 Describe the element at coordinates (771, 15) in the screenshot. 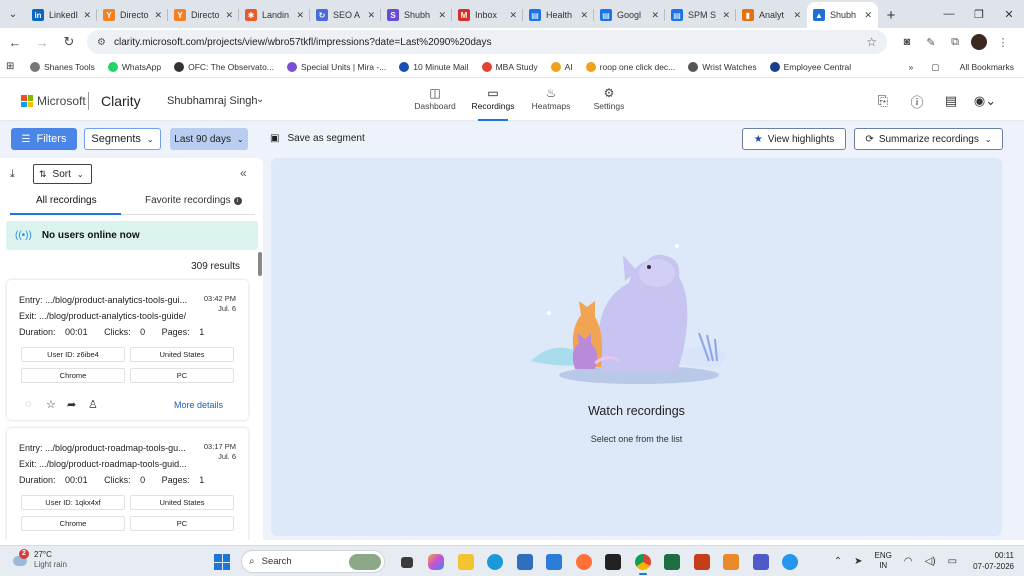

I see `browser-tab: ▮ Analyt ✕` at that location.